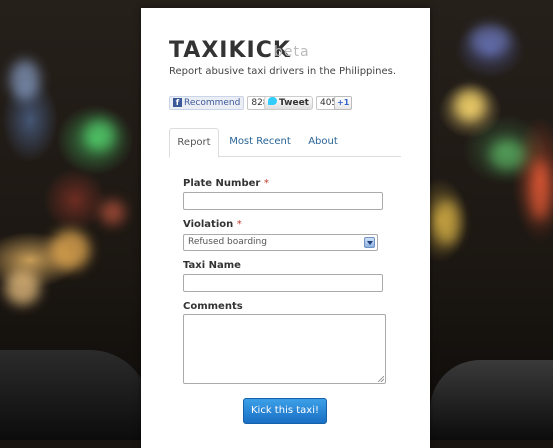 This screenshot has height=448, width=553. I want to click on comments-label: Comments, so click(213, 306).